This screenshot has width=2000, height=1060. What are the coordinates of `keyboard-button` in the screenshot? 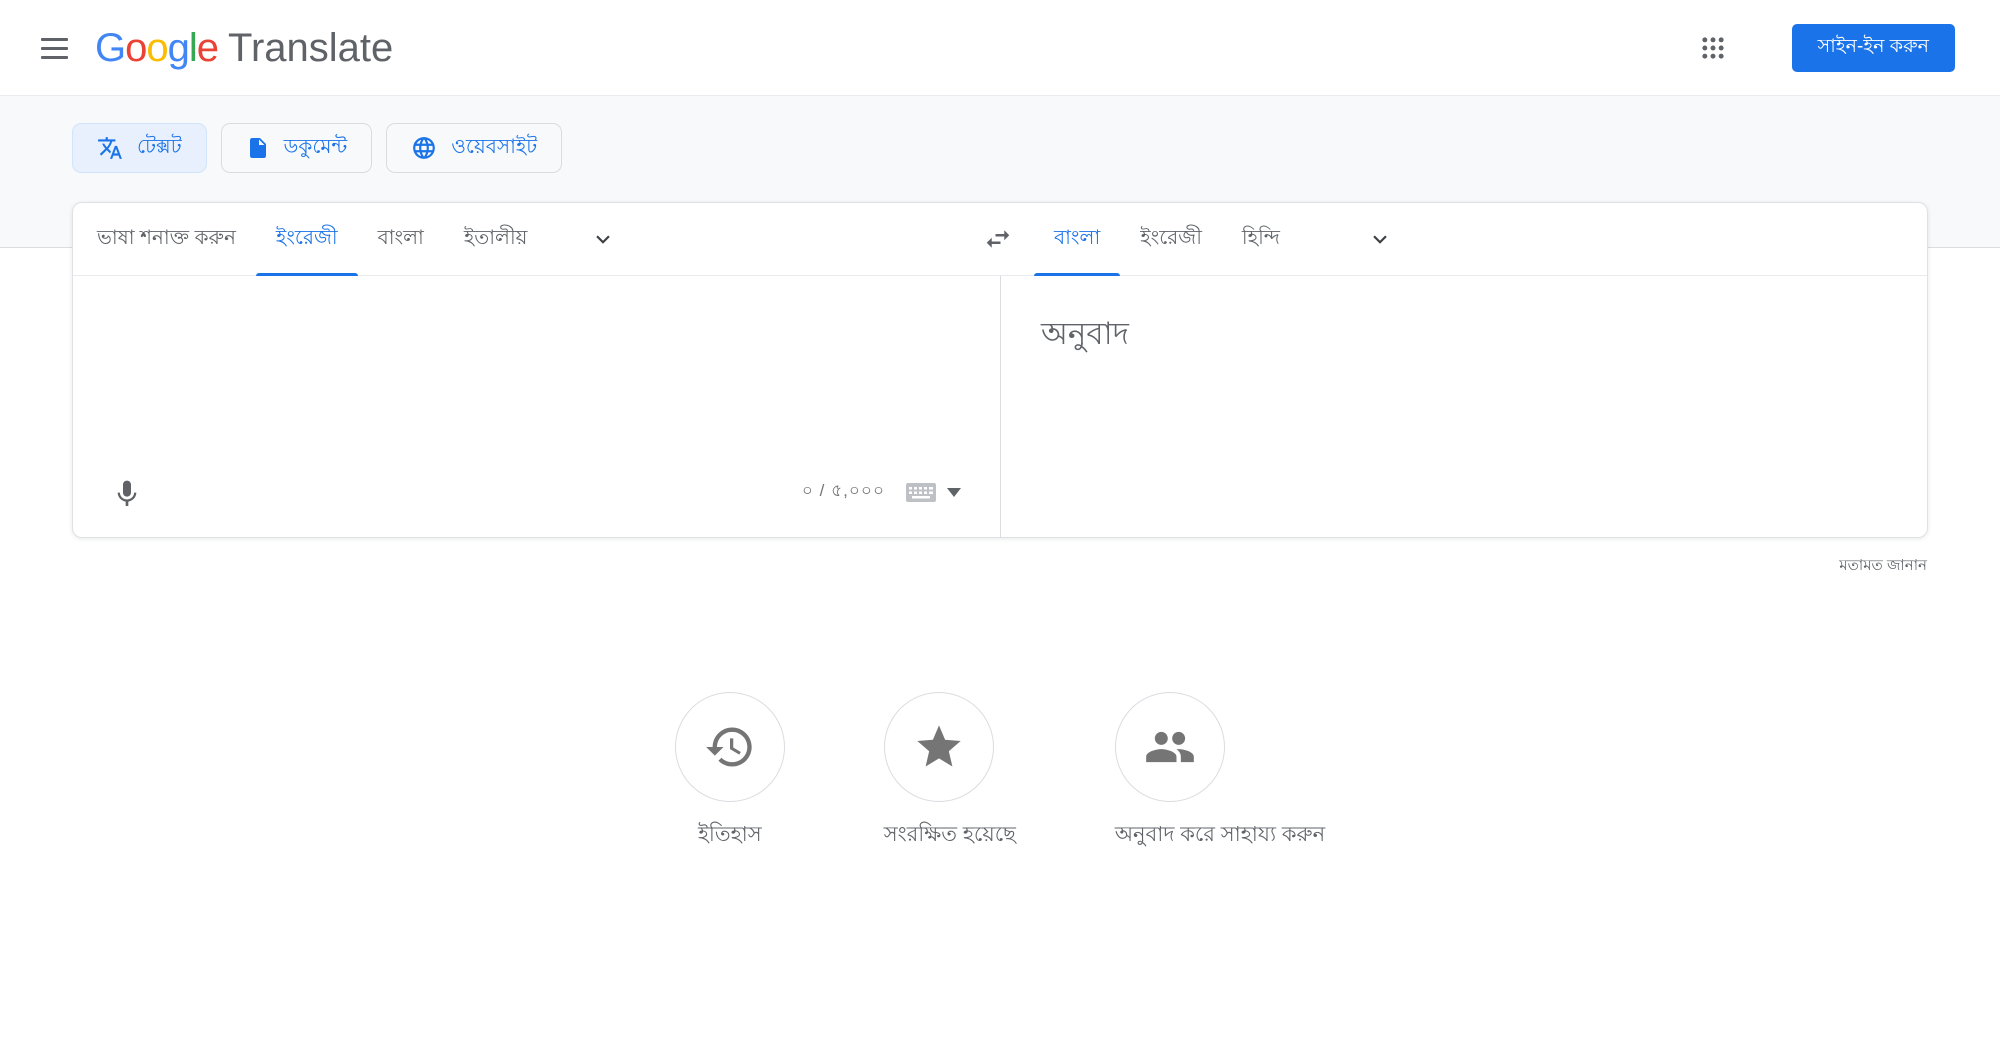 It's located at (933, 492).